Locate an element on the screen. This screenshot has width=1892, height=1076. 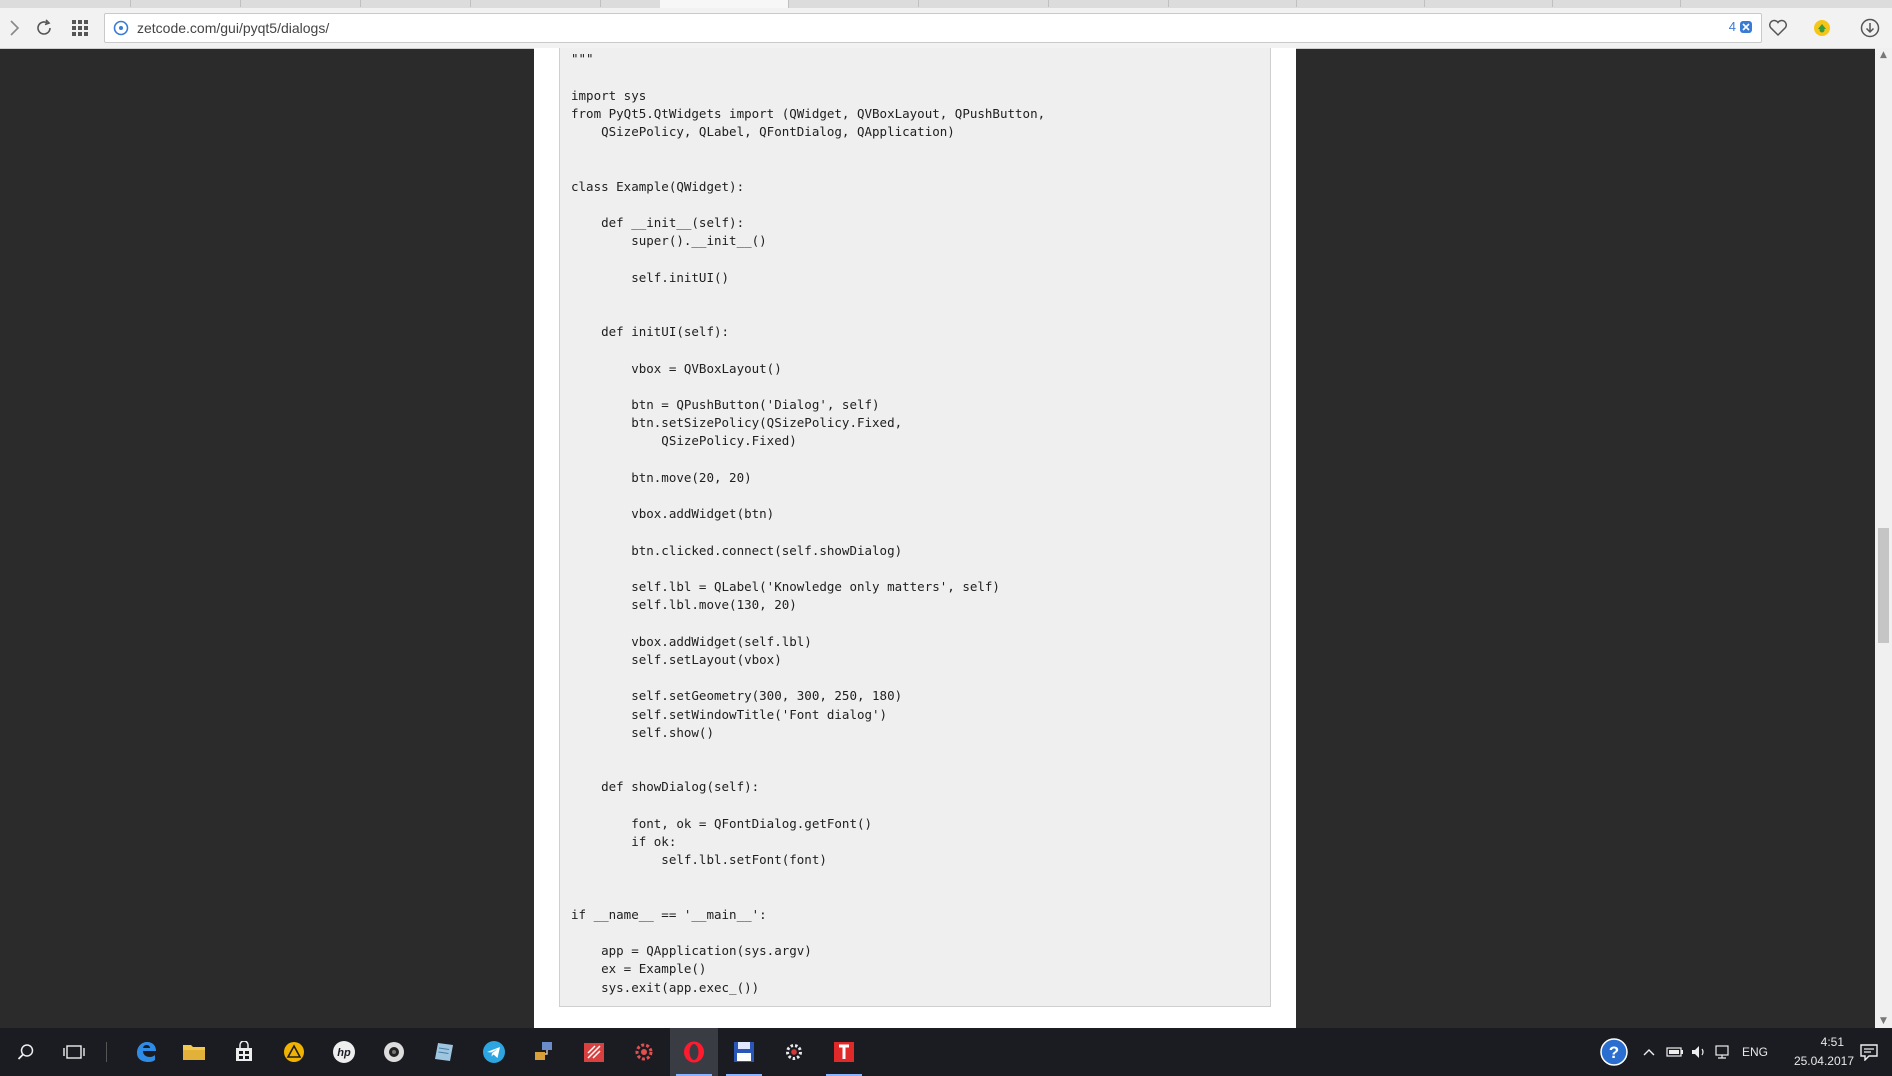
code-line: """ is located at coordinates (582, 59).